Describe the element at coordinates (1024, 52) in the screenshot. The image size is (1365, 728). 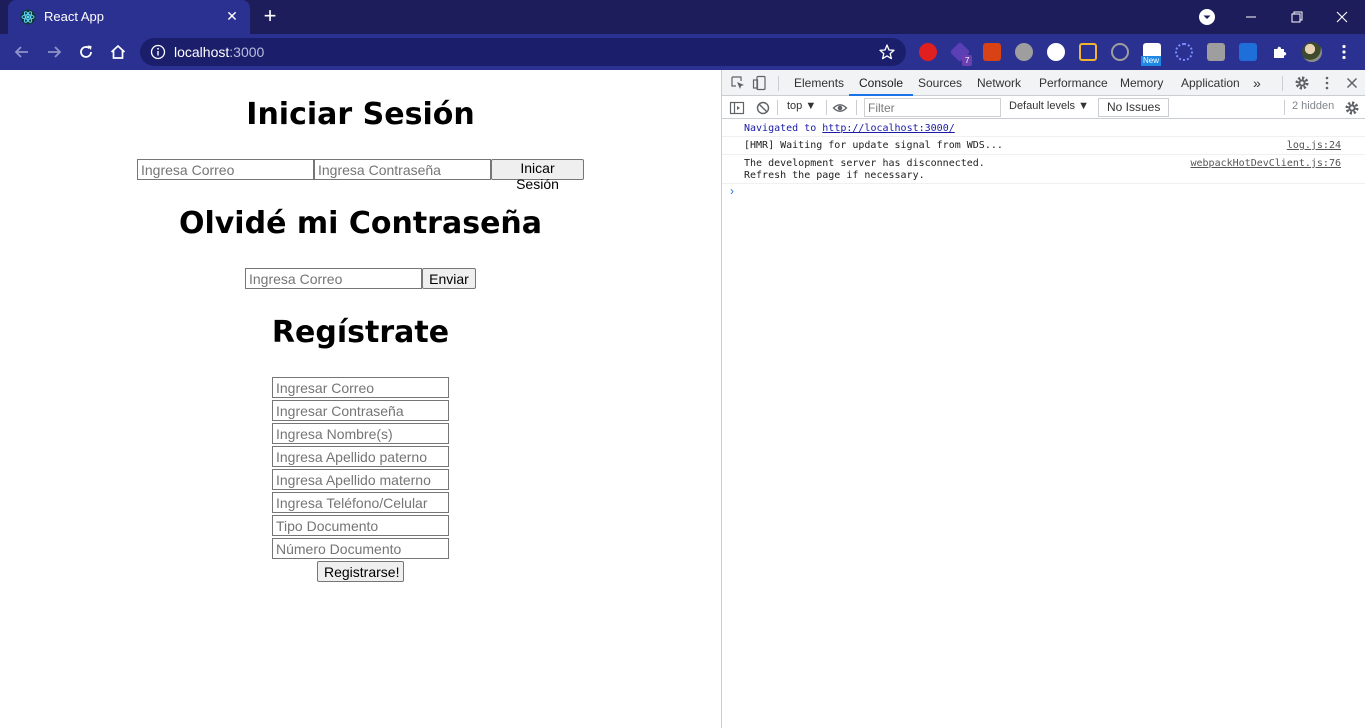
I see `extension-database-icon` at that location.